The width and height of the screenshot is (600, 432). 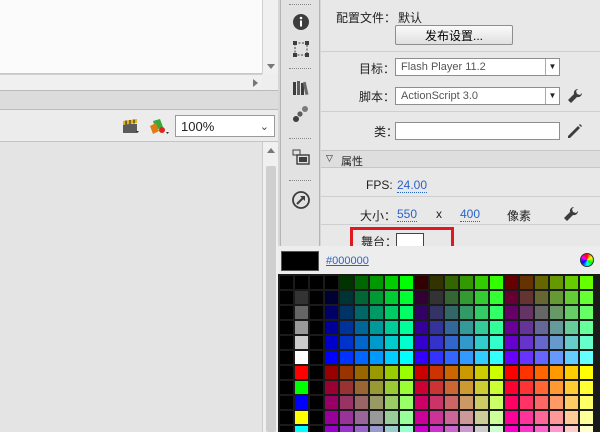 What do you see at coordinates (477, 131) in the screenshot?
I see `class-input` at bounding box center [477, 131].